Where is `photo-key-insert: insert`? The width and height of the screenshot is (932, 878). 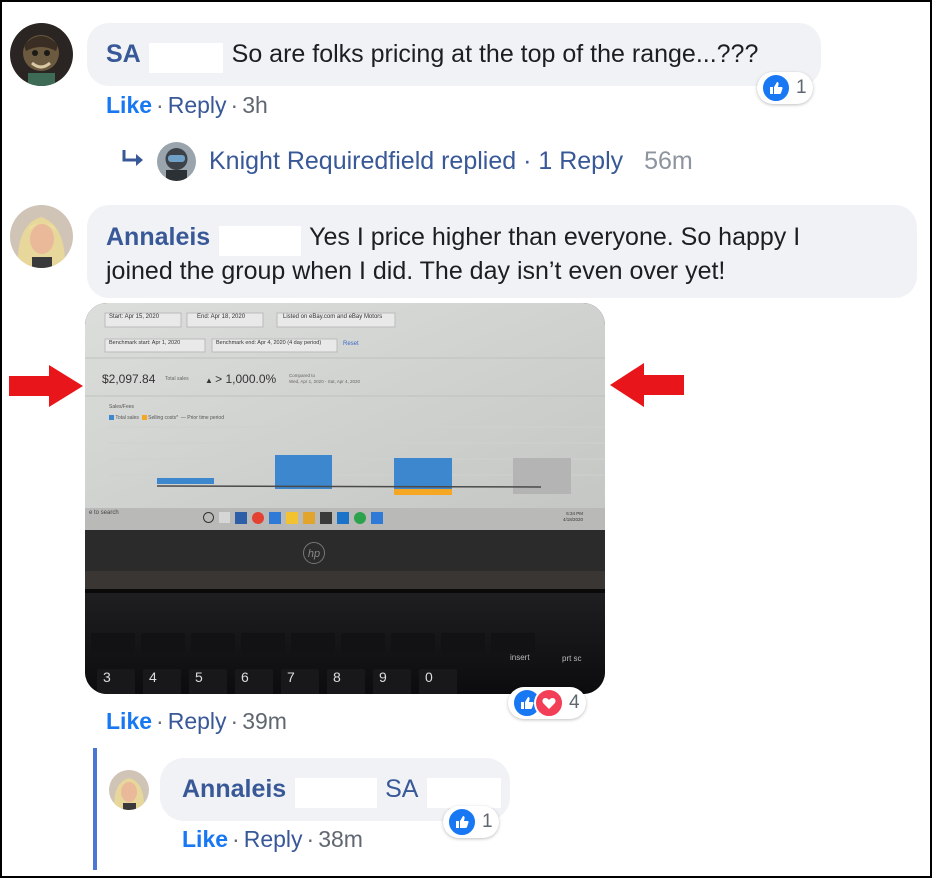
photo-key-insert: insert is located at coordinates (520, 657).